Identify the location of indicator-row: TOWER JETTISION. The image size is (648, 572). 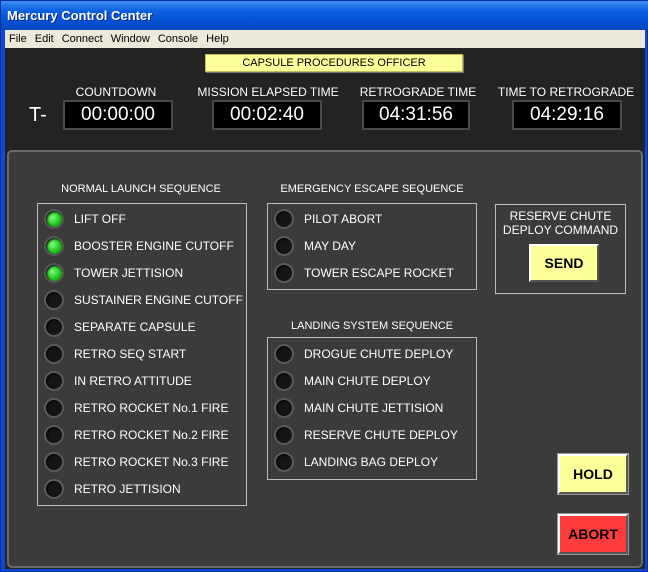
(113, 273).